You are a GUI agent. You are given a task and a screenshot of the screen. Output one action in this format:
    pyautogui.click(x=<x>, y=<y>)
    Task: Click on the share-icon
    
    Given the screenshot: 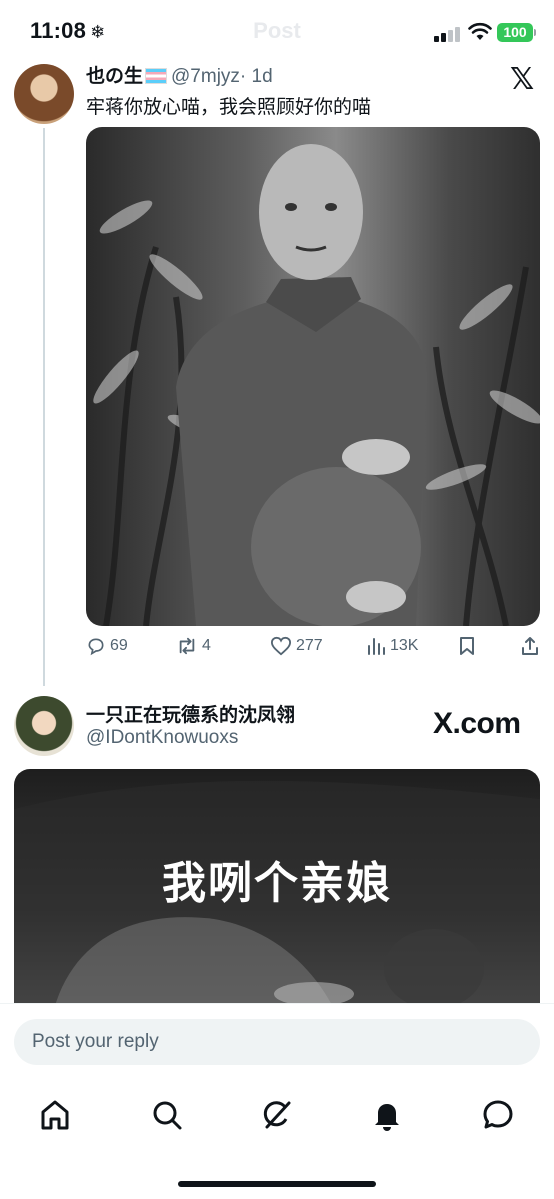 What is the action you would take?
    pyautogui.click(x=530, y=646)
    